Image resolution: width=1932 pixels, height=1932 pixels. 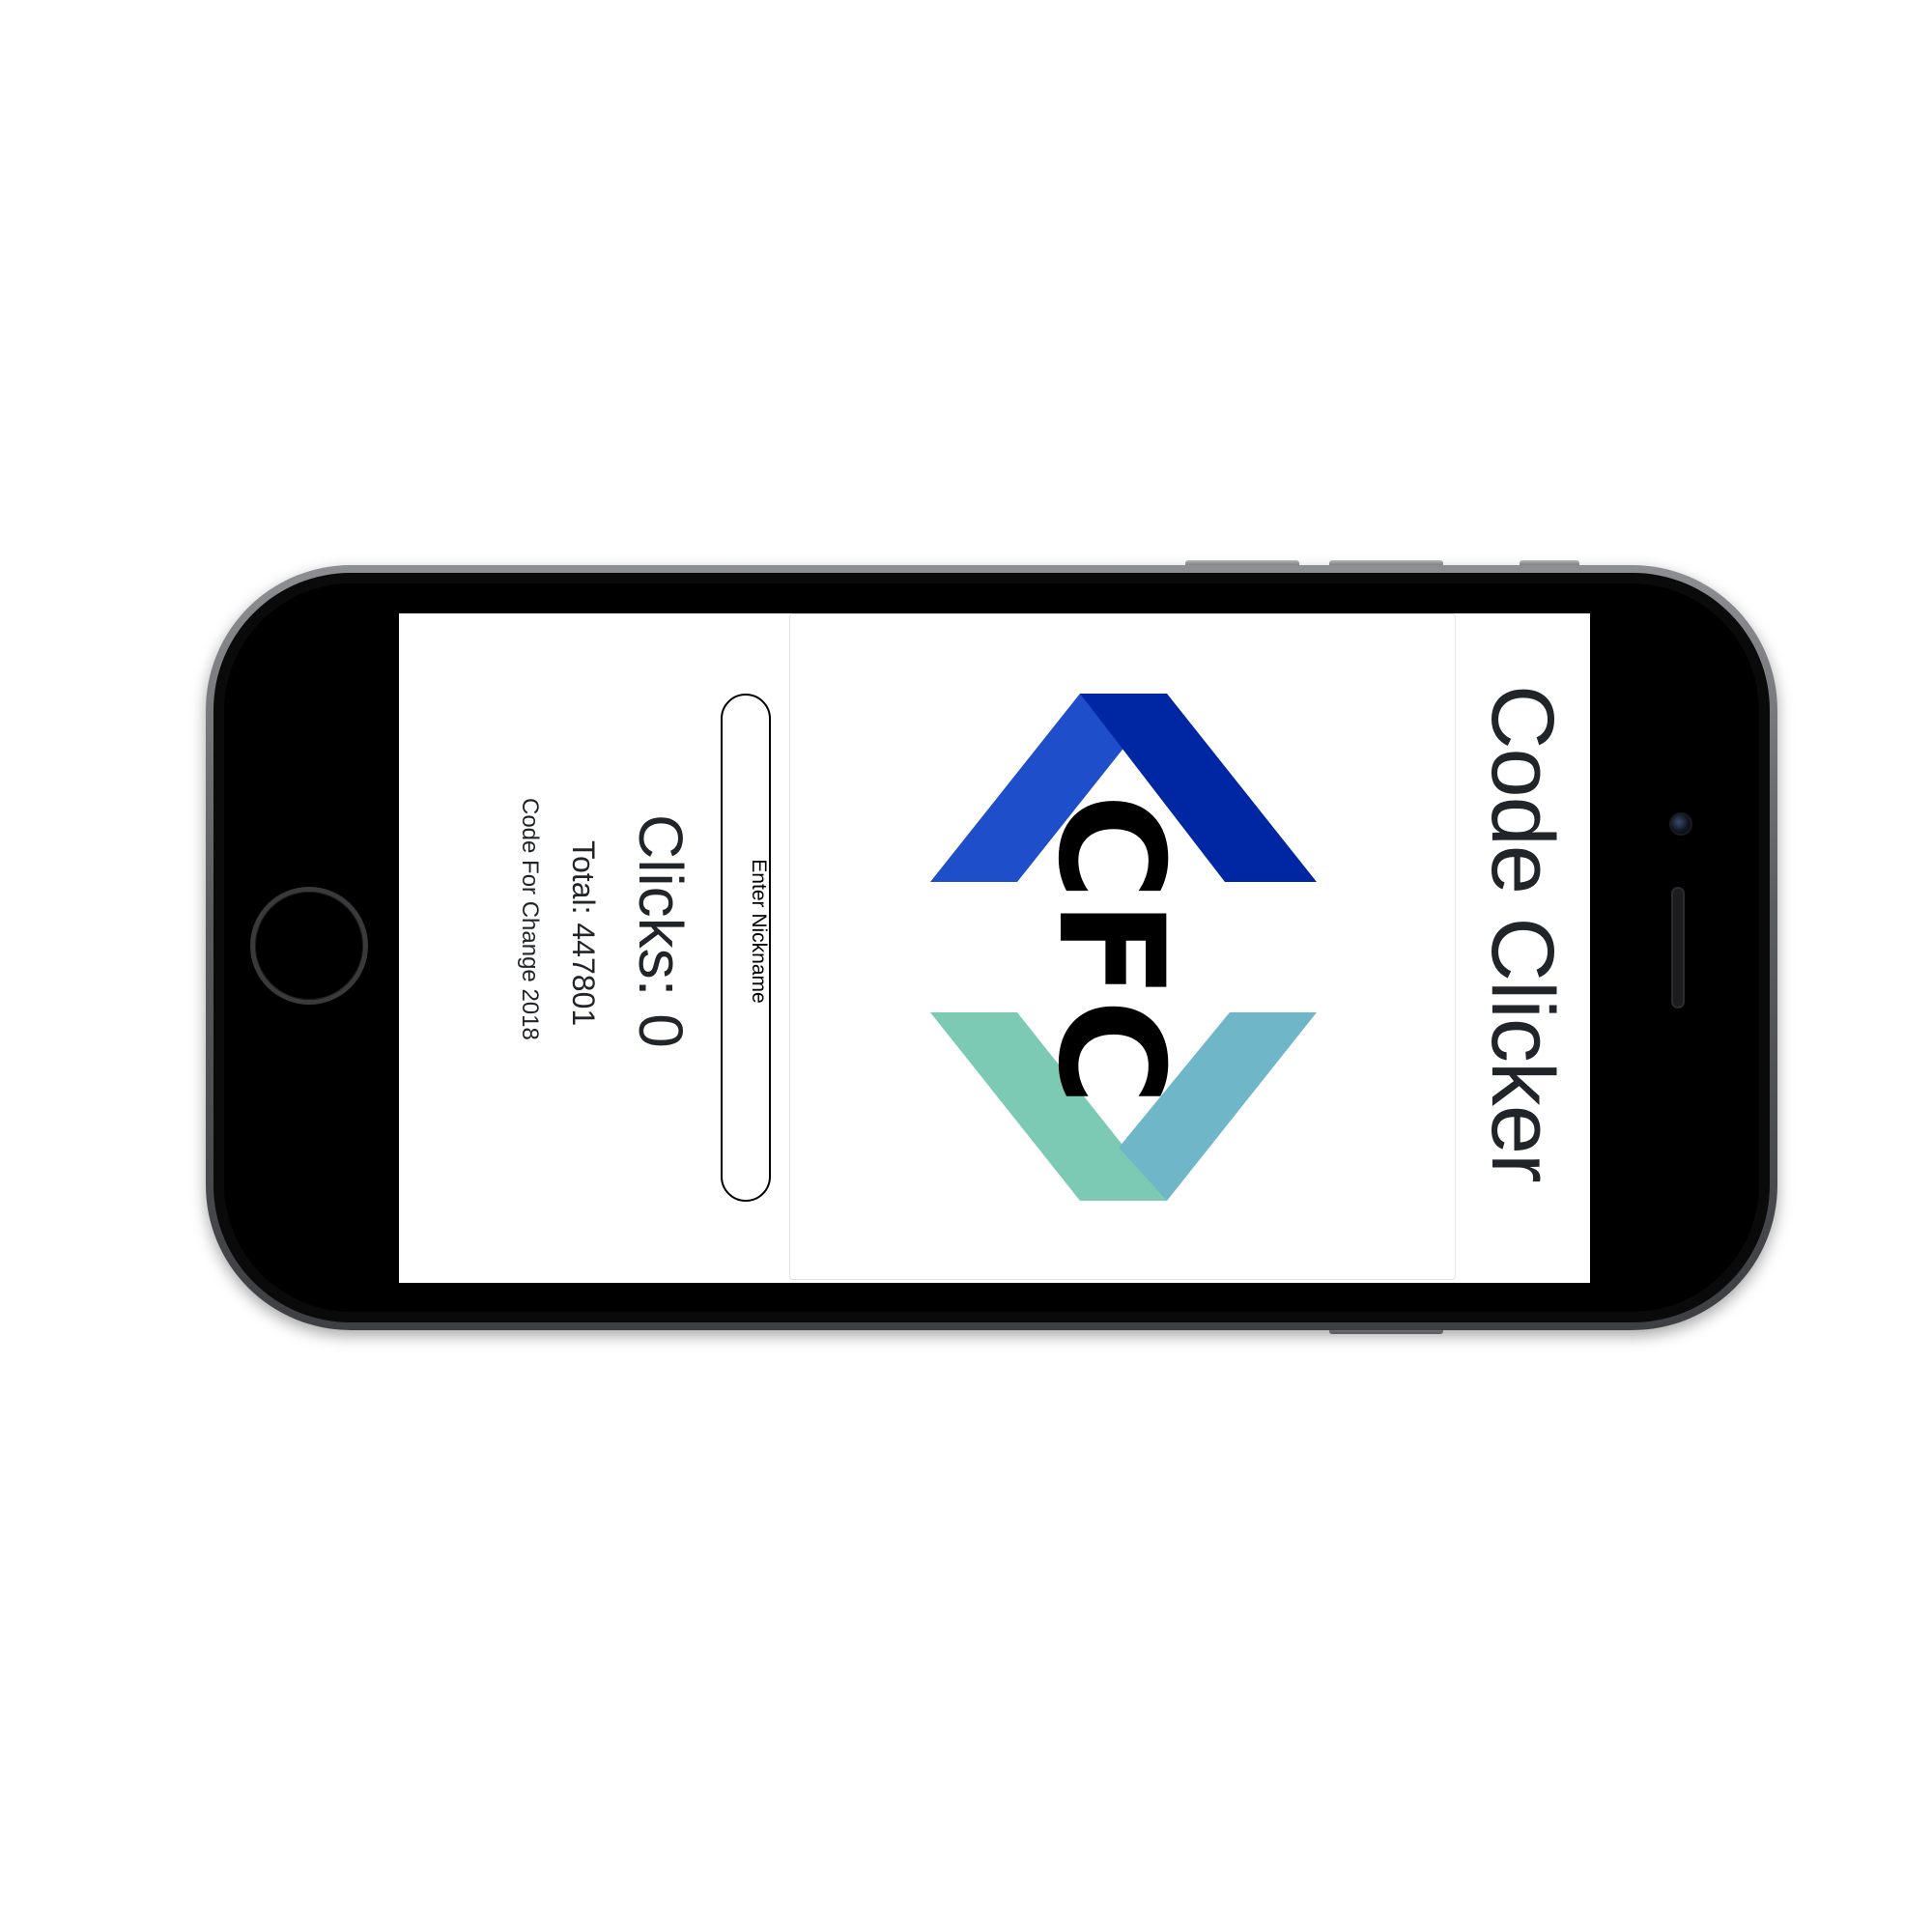 I want to click on clicks-counter: Clicks: 0, so click(x=661, y=931).